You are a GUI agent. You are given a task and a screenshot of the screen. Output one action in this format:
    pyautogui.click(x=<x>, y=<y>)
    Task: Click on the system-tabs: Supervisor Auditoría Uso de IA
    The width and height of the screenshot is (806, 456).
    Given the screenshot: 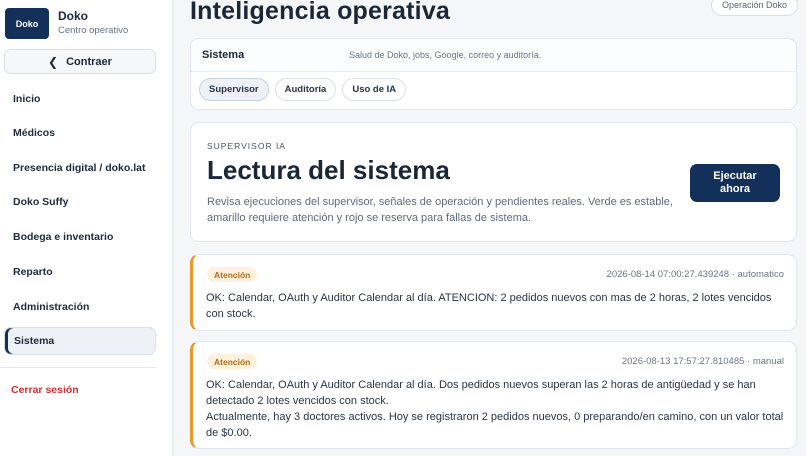 What is the action you would take?
    pyautogui.click(x=305, y=89)
    